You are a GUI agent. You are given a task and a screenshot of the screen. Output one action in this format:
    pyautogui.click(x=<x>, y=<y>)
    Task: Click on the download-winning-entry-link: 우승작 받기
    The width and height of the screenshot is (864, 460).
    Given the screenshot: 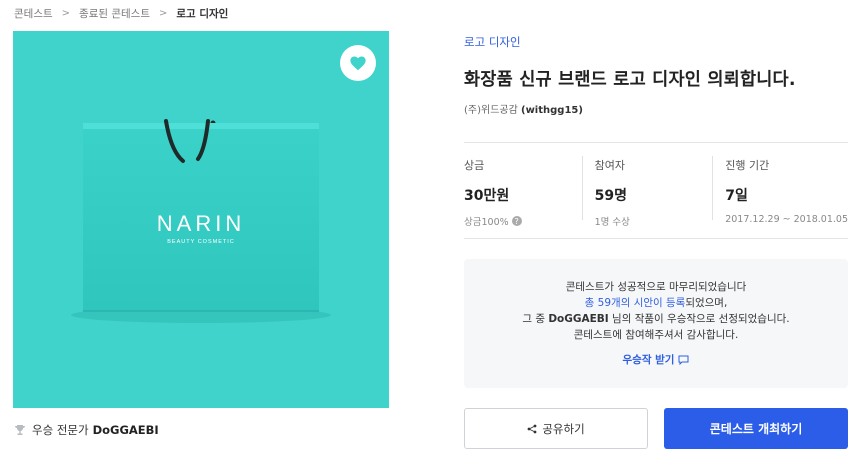 What is the action you would take?
    pyautogui.click(x=656, y=360)
    